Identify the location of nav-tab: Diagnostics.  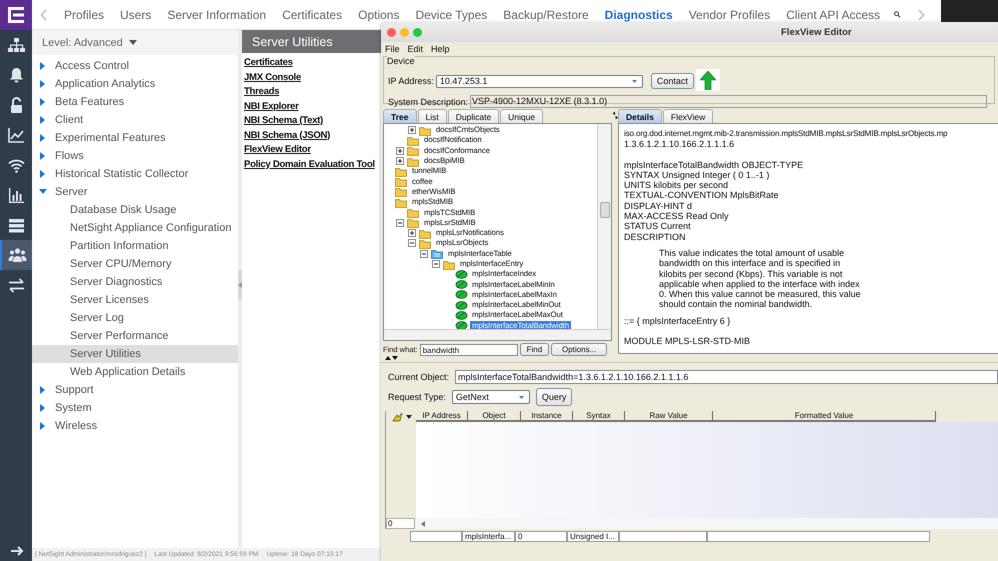
(638, 15).